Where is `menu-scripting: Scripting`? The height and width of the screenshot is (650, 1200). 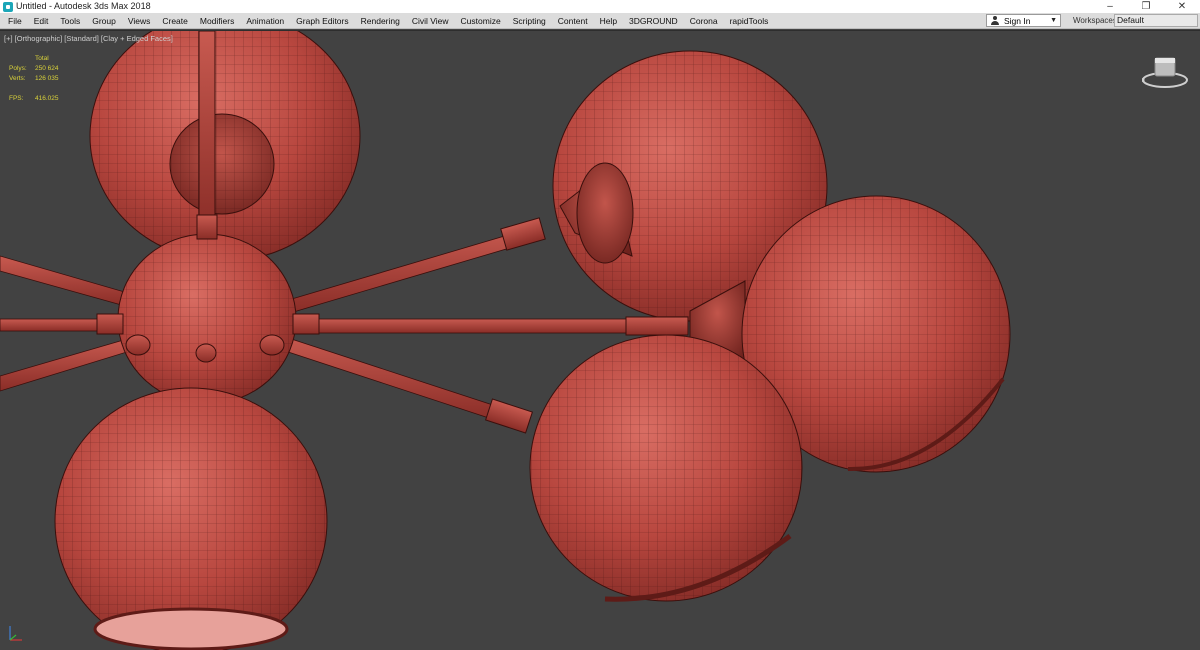 menu-scripting: Scripting is located at coordinates (529, 21).